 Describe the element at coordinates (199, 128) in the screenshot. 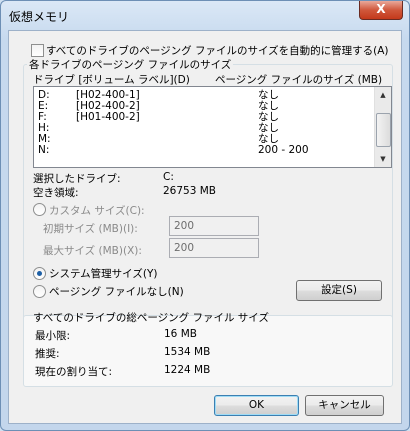

I see `drive-row: H: なし` at that location.